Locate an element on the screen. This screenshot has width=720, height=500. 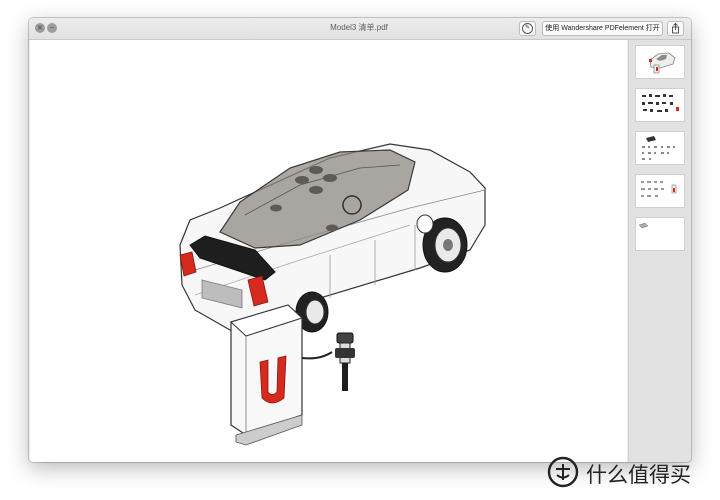
minimize-window-icon: – is located at coordinates (52, 28).